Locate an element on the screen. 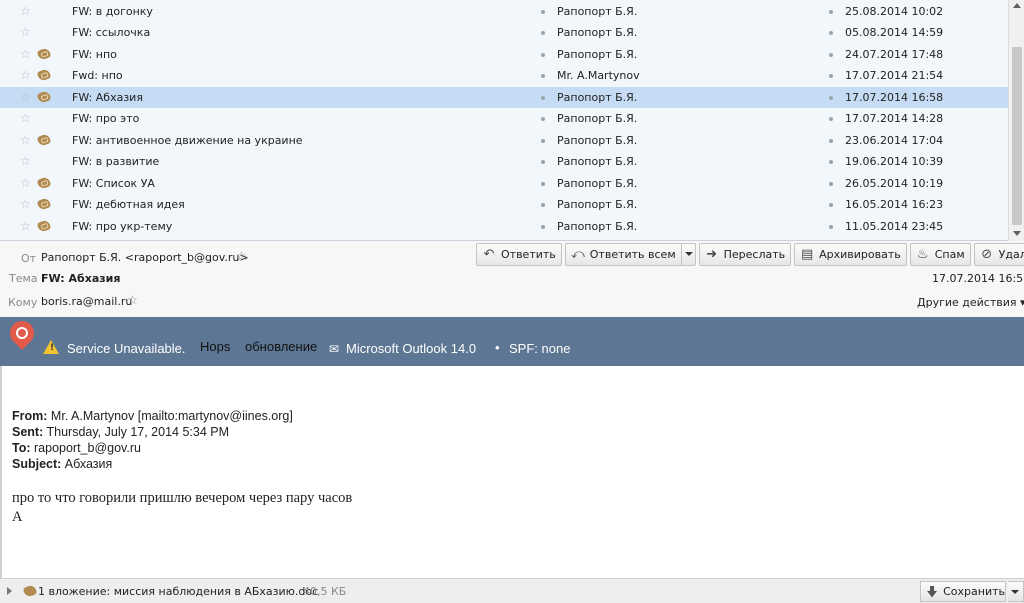 The height and width of the screenshot is (603, 1024). spam-button: ♨ Спам is located at coordinates (940, 254).